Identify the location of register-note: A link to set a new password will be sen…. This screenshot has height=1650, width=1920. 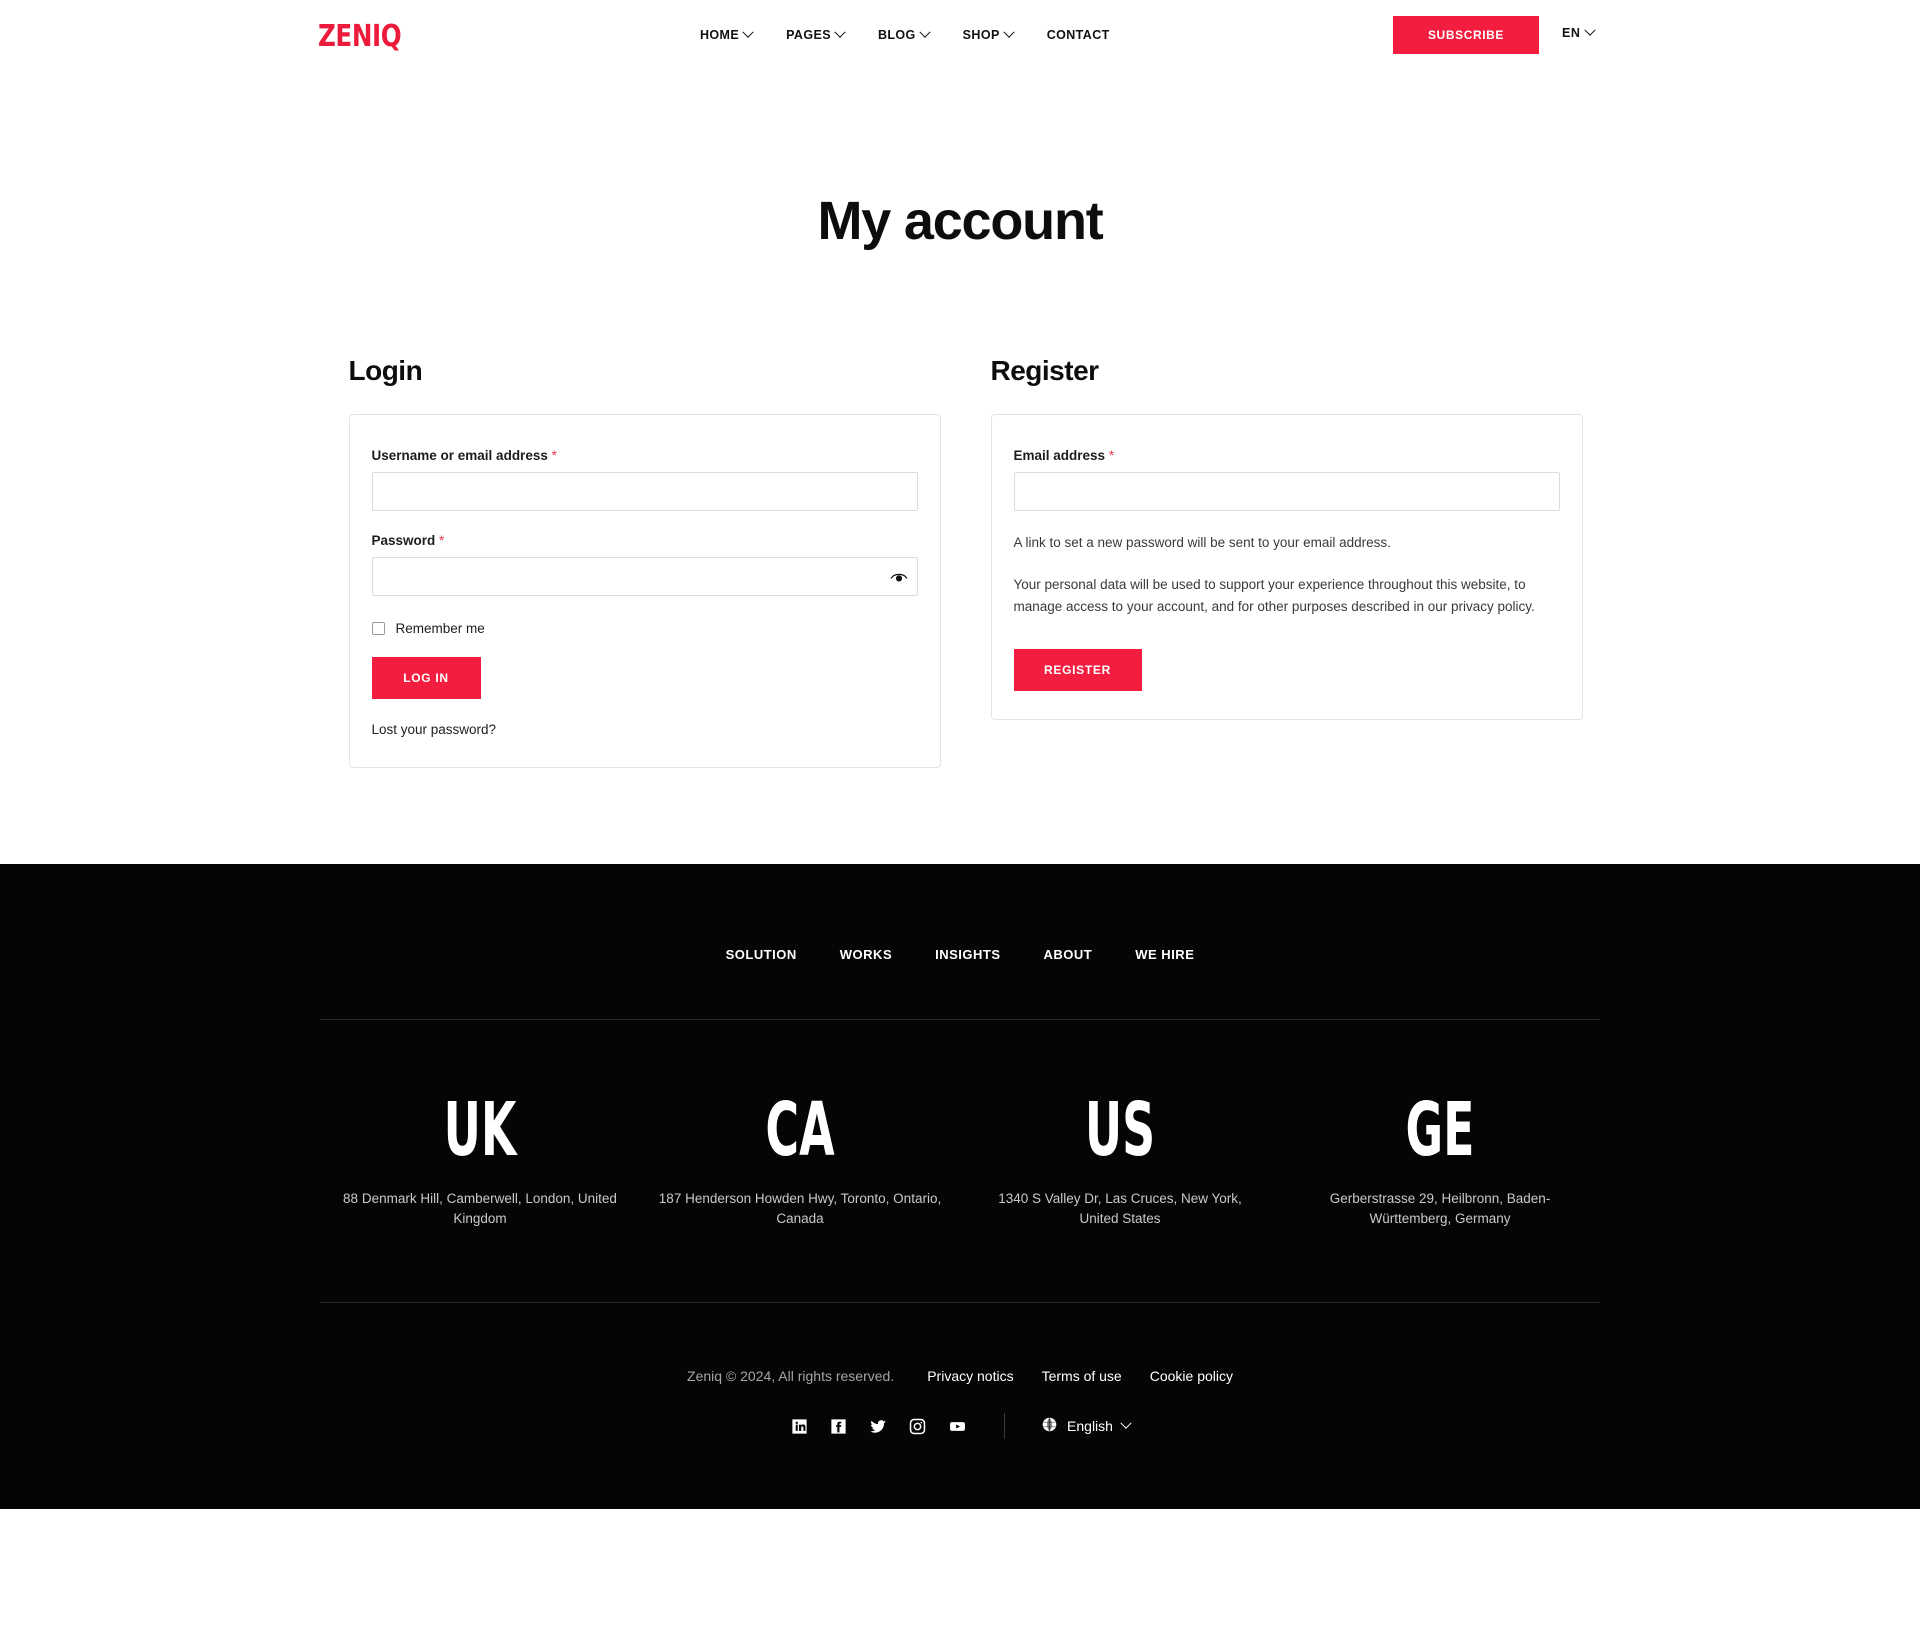
(1202, 542).